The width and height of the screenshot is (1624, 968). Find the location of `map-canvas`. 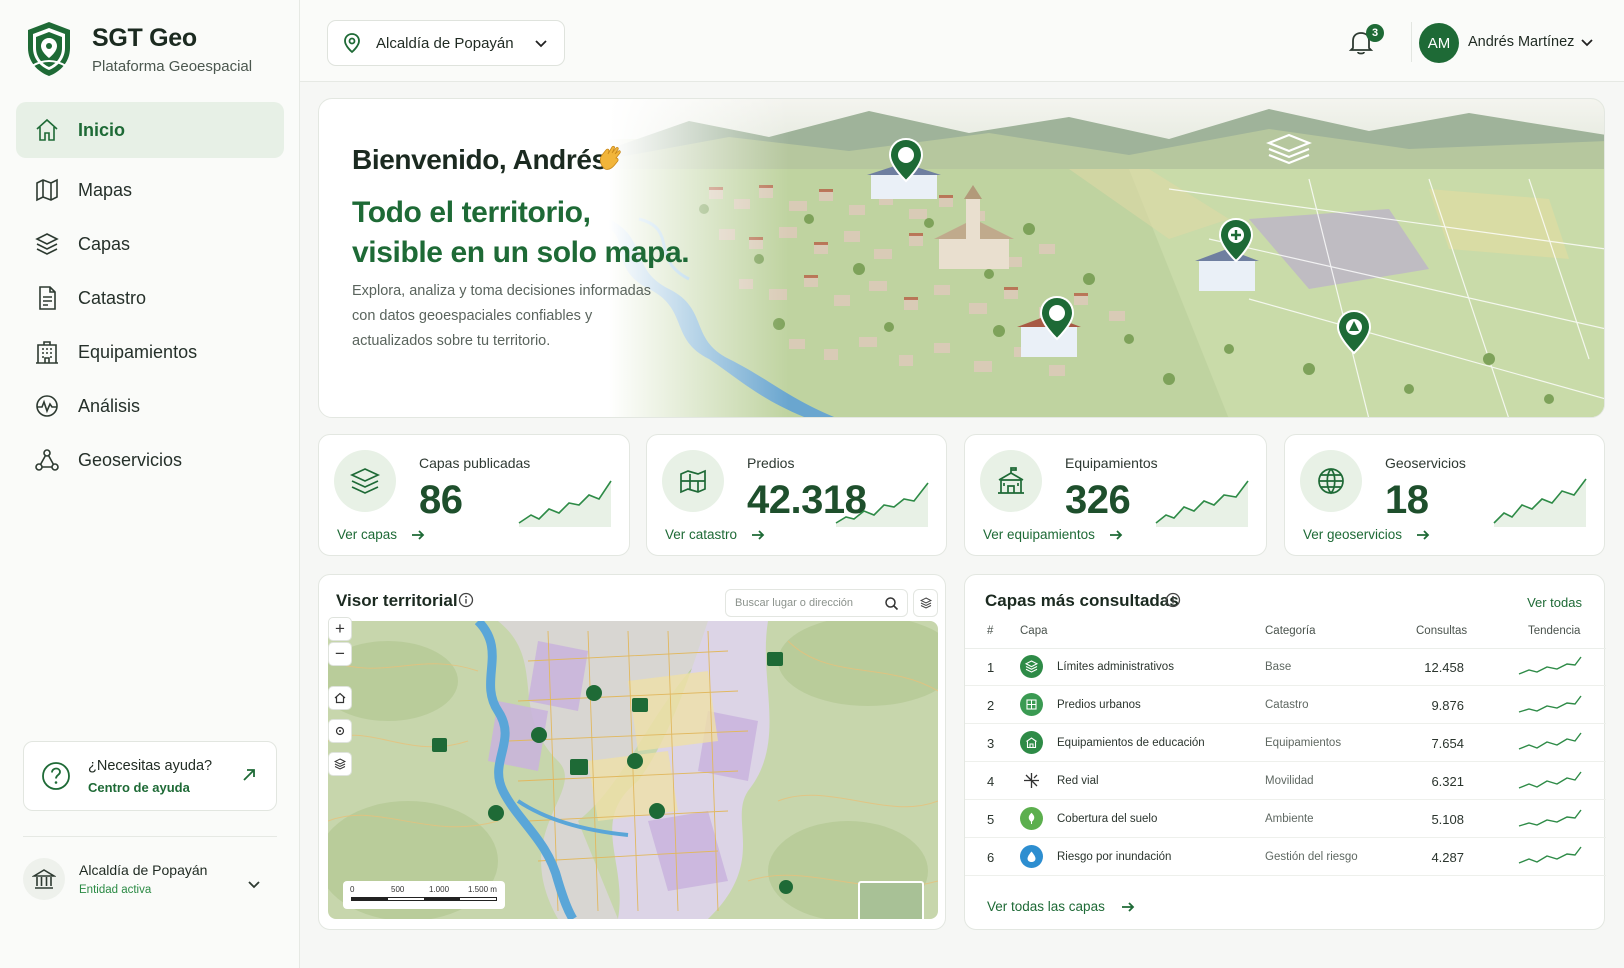

map-canvas is located at coordinates (633, 770).